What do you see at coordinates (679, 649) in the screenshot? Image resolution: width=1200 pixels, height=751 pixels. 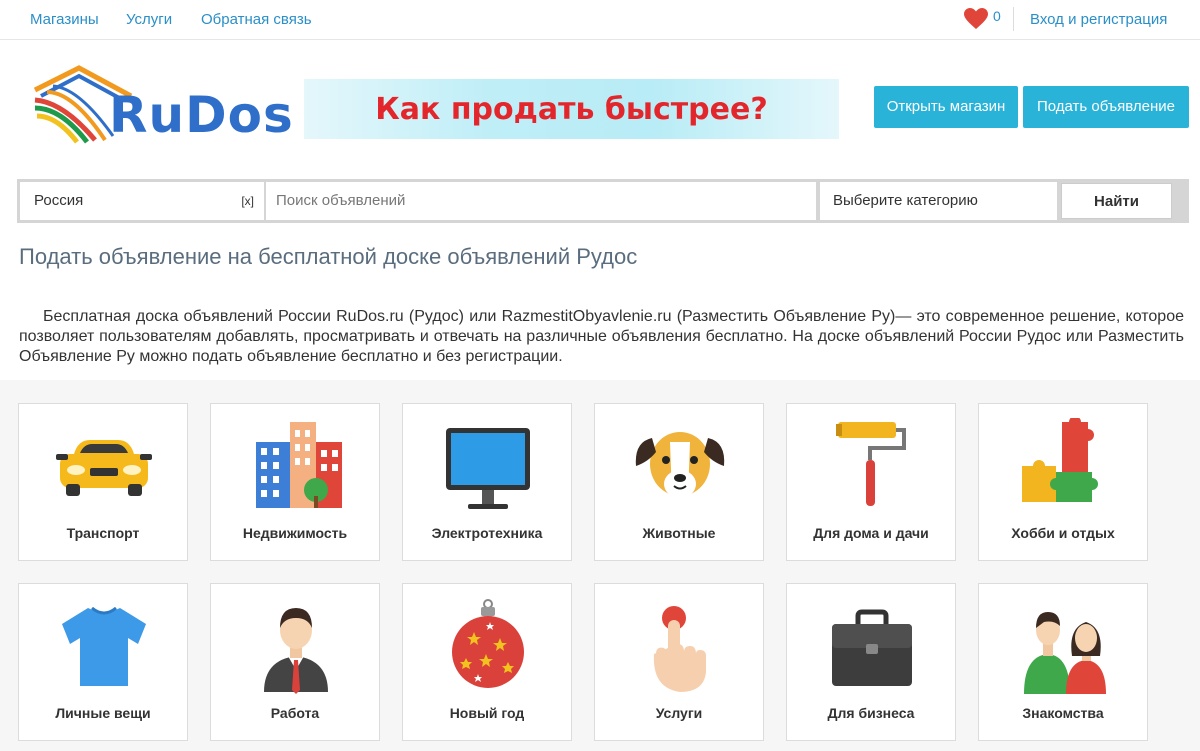 I see `pointing-hand-icon` at bounding box center [679, 649].